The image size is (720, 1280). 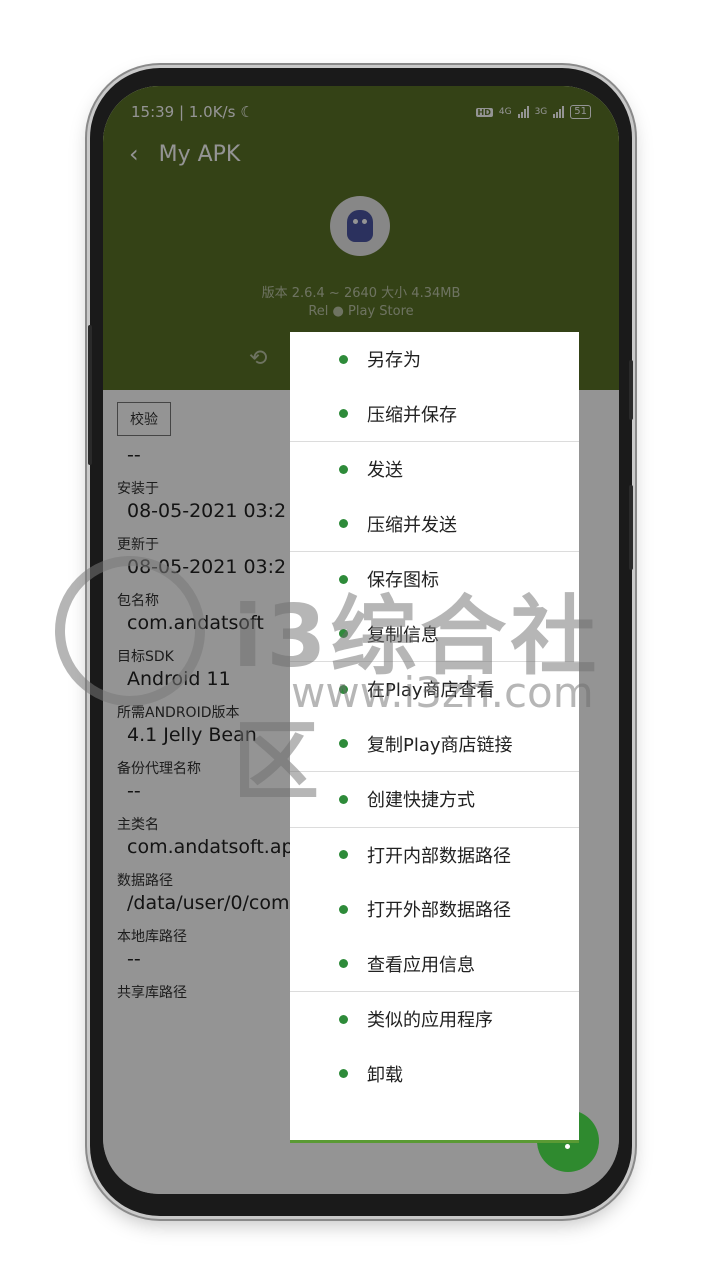 I want to click on menu-item: 压缩并保存, so click(x=434, y=414).